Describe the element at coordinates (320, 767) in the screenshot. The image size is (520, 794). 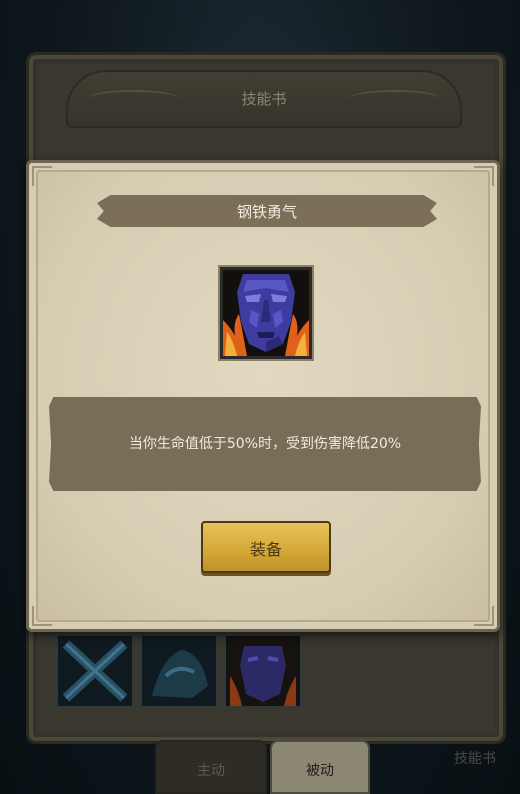
I see `tab-passive-skills: 被动` at that location.